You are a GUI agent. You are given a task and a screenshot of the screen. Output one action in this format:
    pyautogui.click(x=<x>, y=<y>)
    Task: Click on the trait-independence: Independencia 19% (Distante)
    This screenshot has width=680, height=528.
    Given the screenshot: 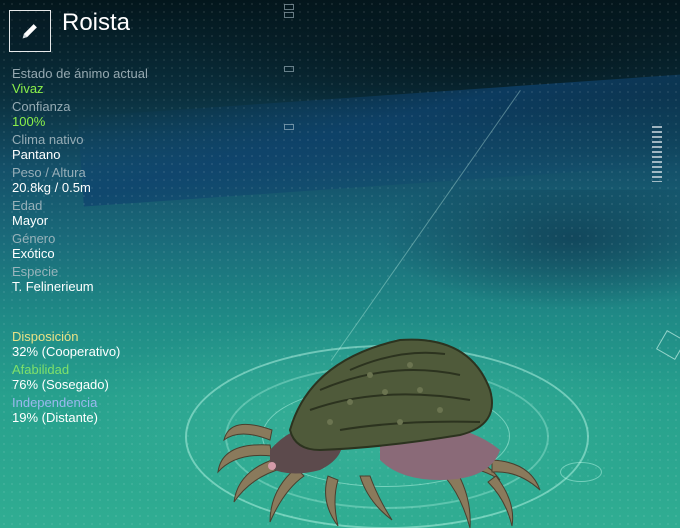 What is the action you would take?
    pyautogui.click(x=66, y=410)
    